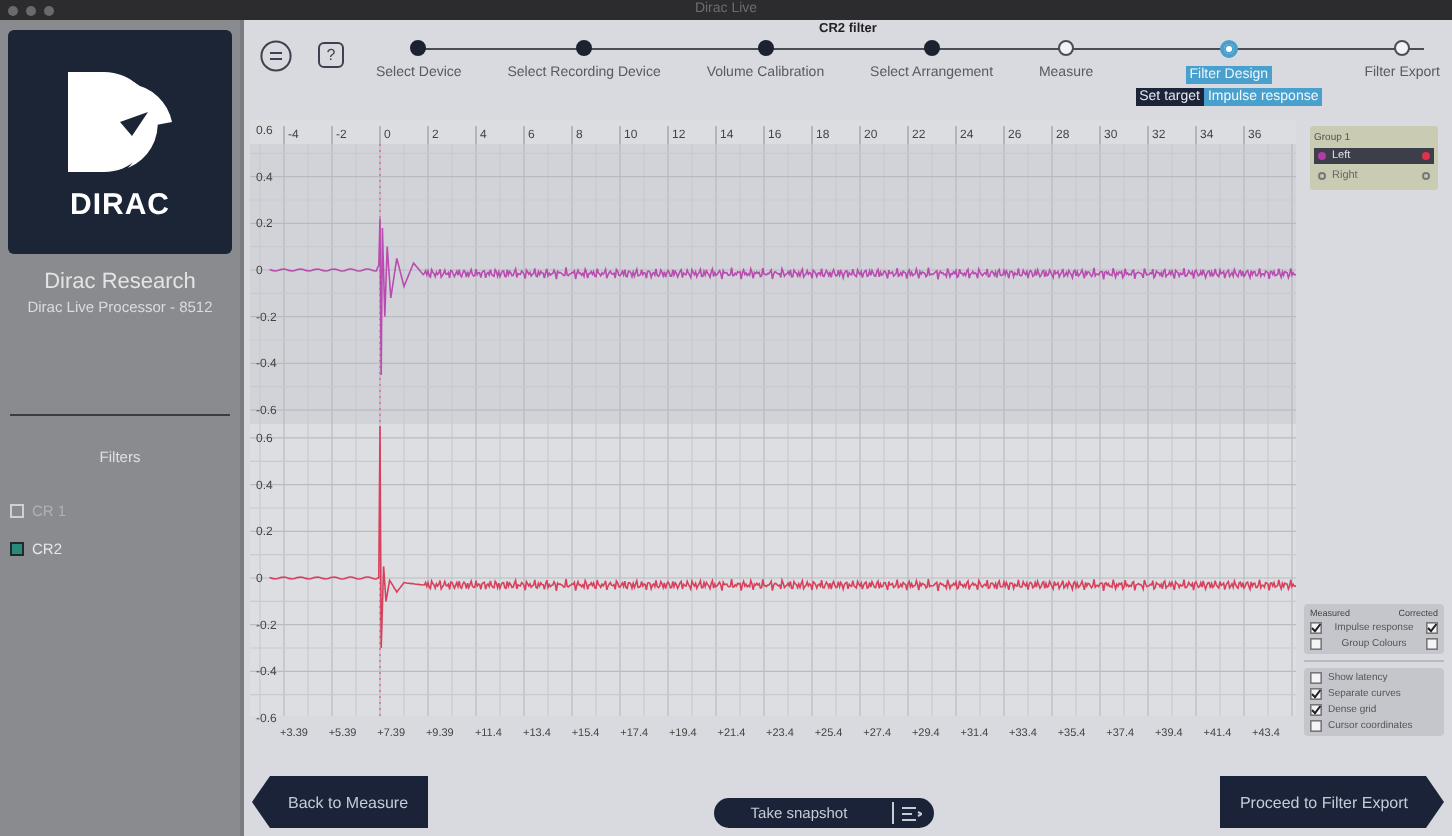 The width and height of the screenshot is (1452, 836). What do you see at coordinates (911, 813) in the screenshot?
I see `list-icon` at bounding box center [911, 813].